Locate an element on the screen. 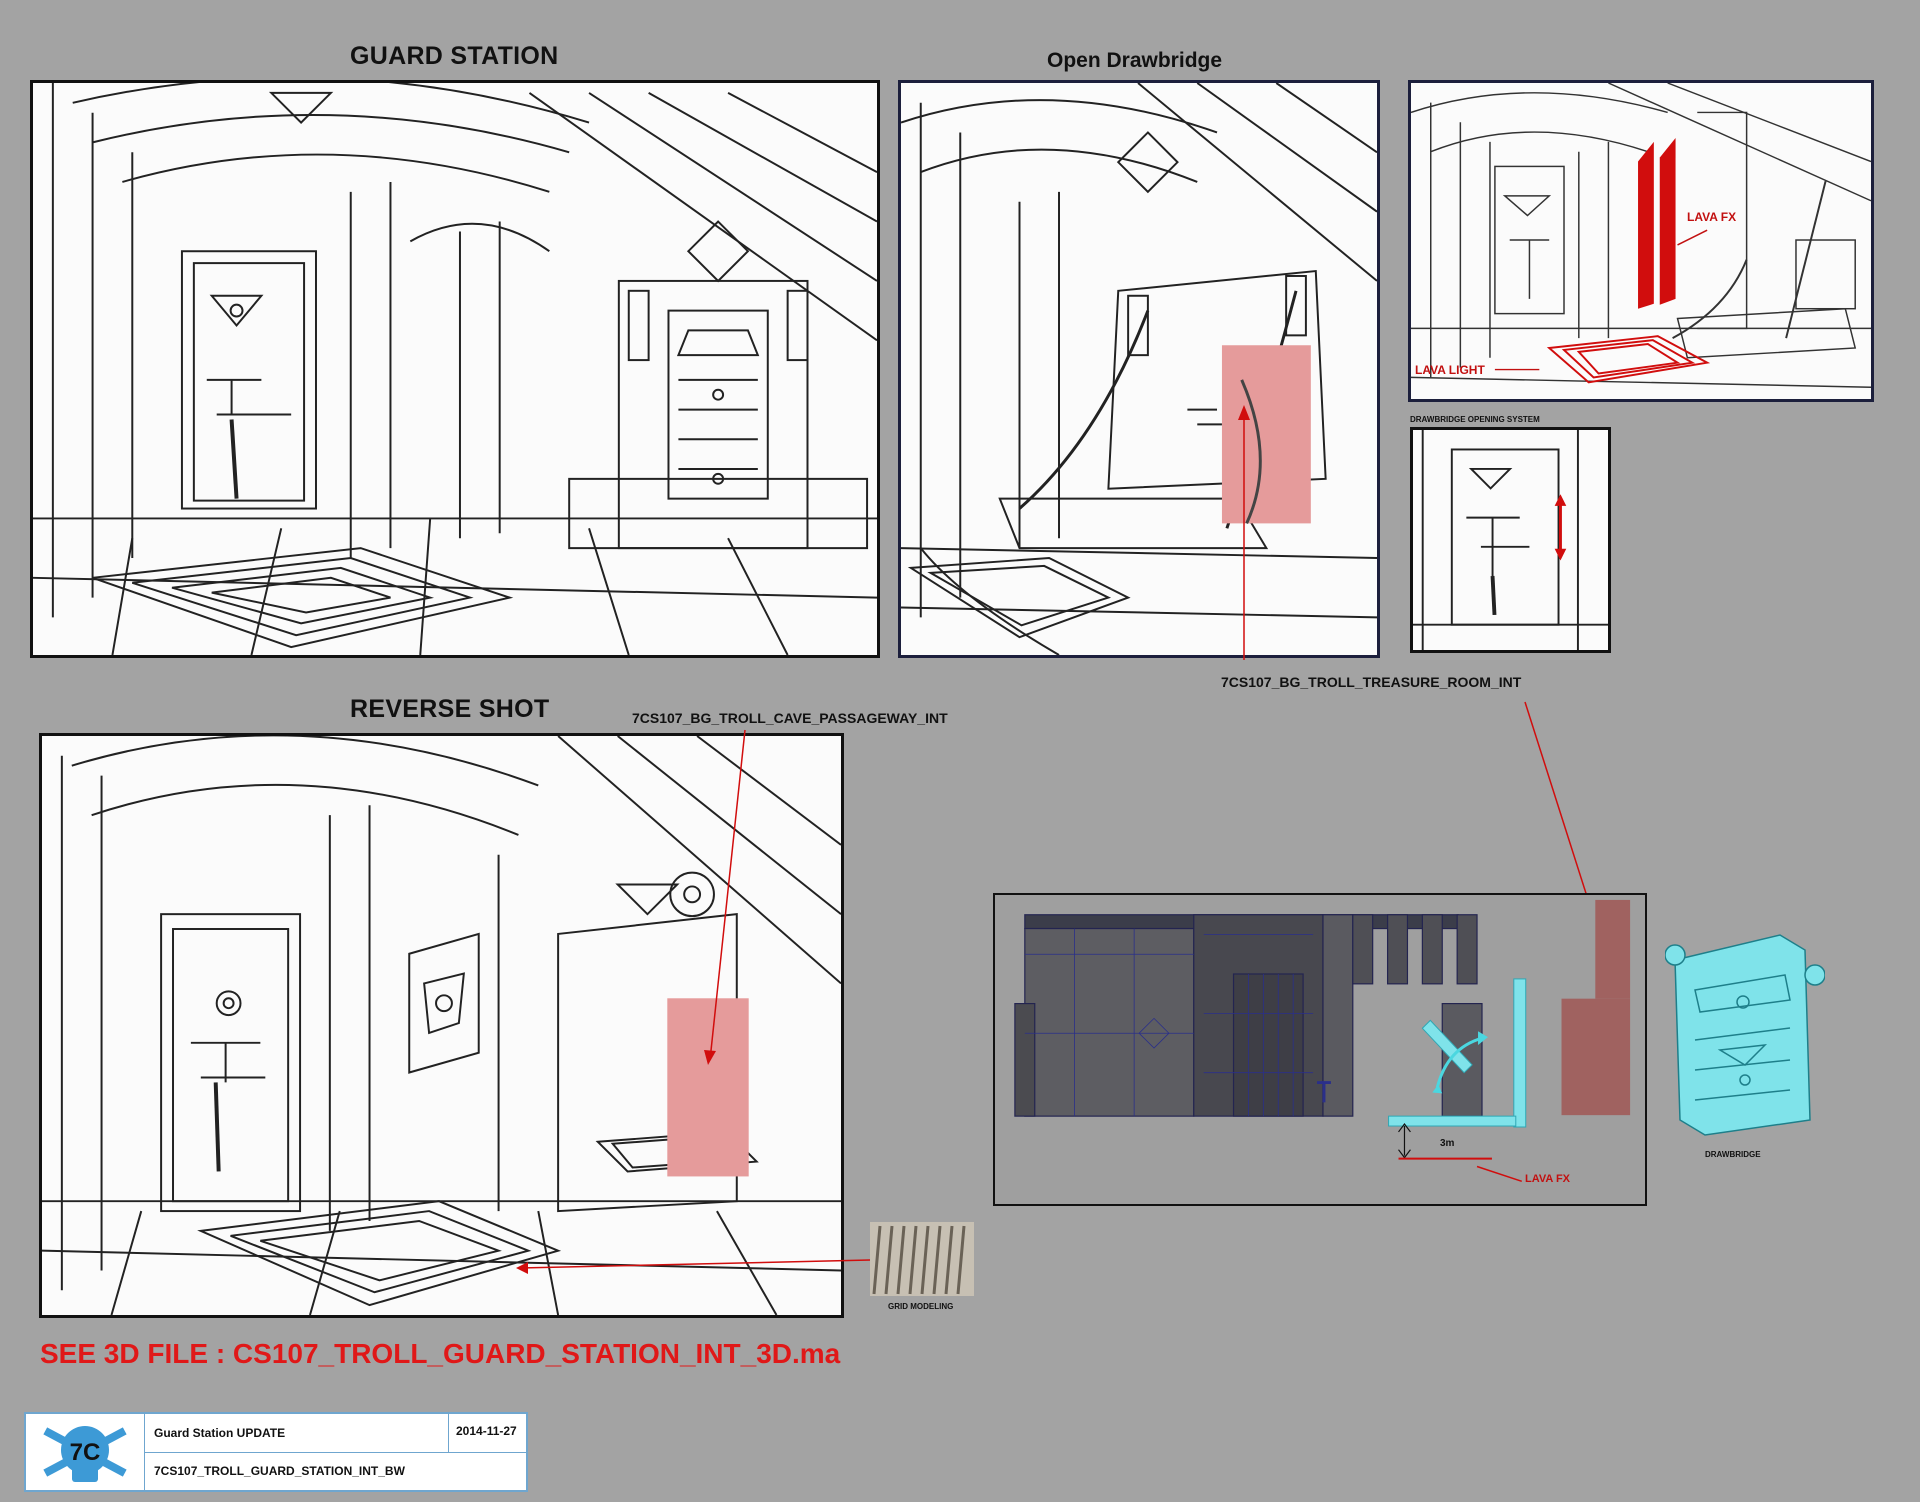 The height and width of the screenshot is (1502, 1920). cave-passageway-label: 7CS107_BG_TROLL_CAVE_PASSAGEWAY_INT is located at coordinates (790, 718).